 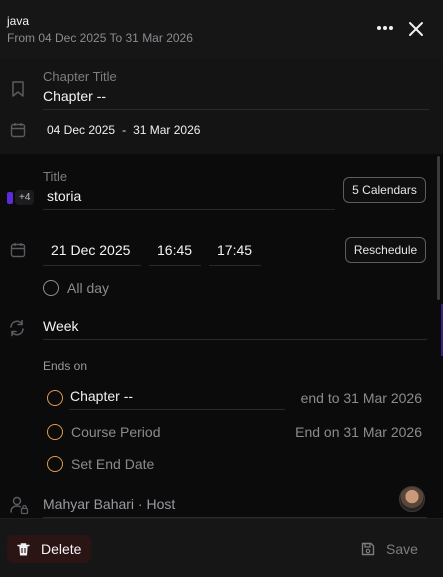 What do you see at coordinates (358, 432) in the screenshot?
I see `ends-course-period-date: End on 31 Mar 2026` at bounding box center [358, 432].